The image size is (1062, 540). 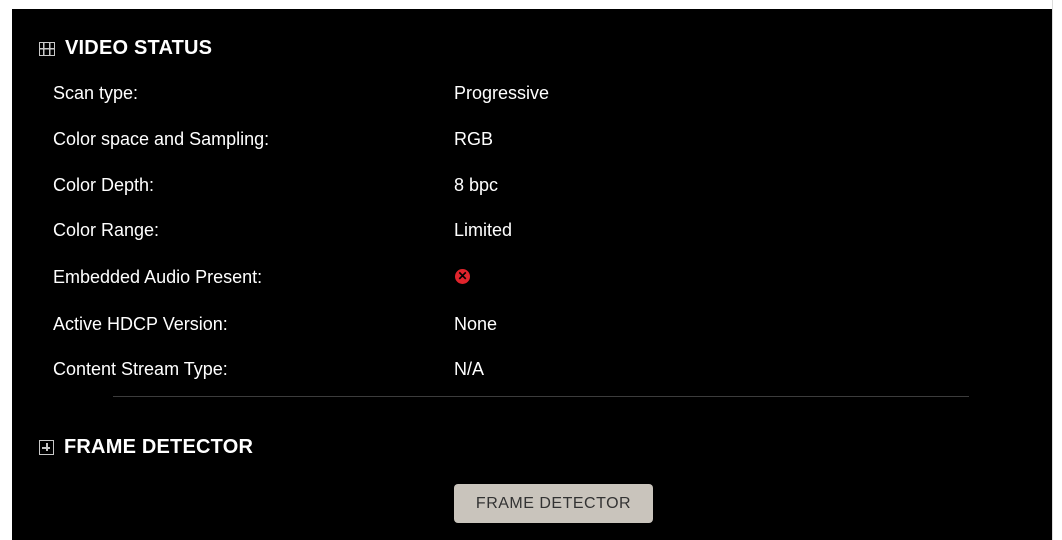 I want to click on row-label: Active HDCP Version:, so click(x=140, y=324).